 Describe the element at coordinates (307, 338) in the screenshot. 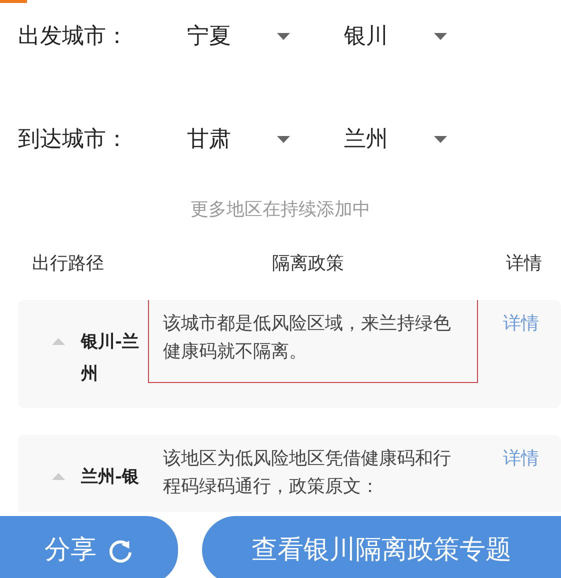

I see `policy-text: 该城市都是低风险区域，来兰持绿色健康码就不隔离。` at that location.